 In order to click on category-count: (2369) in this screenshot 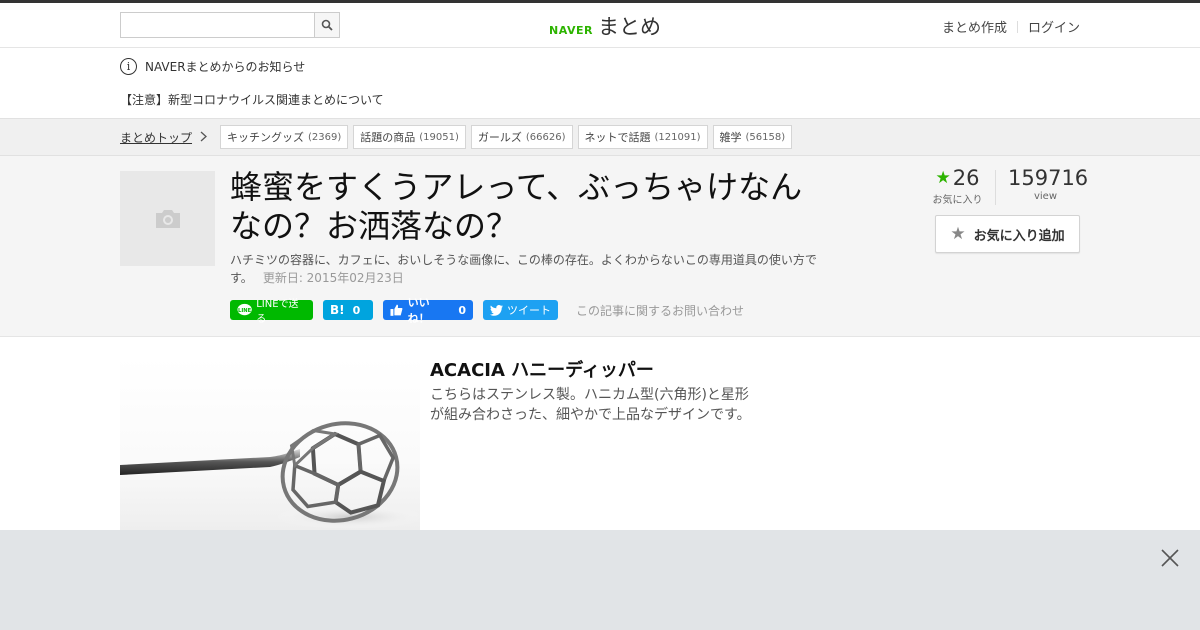, I will do `click(325, 137)`.